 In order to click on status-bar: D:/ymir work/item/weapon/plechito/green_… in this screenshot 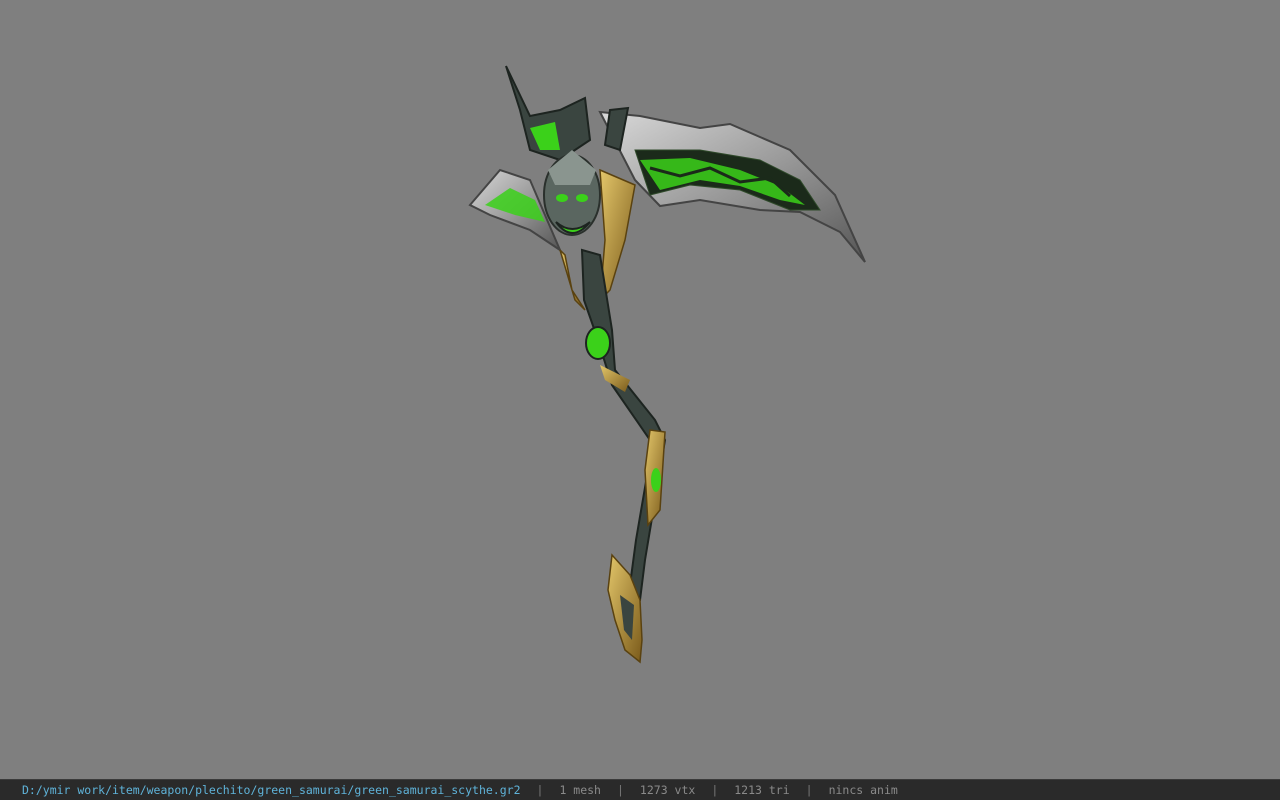, I will do `click(640, 789)`.